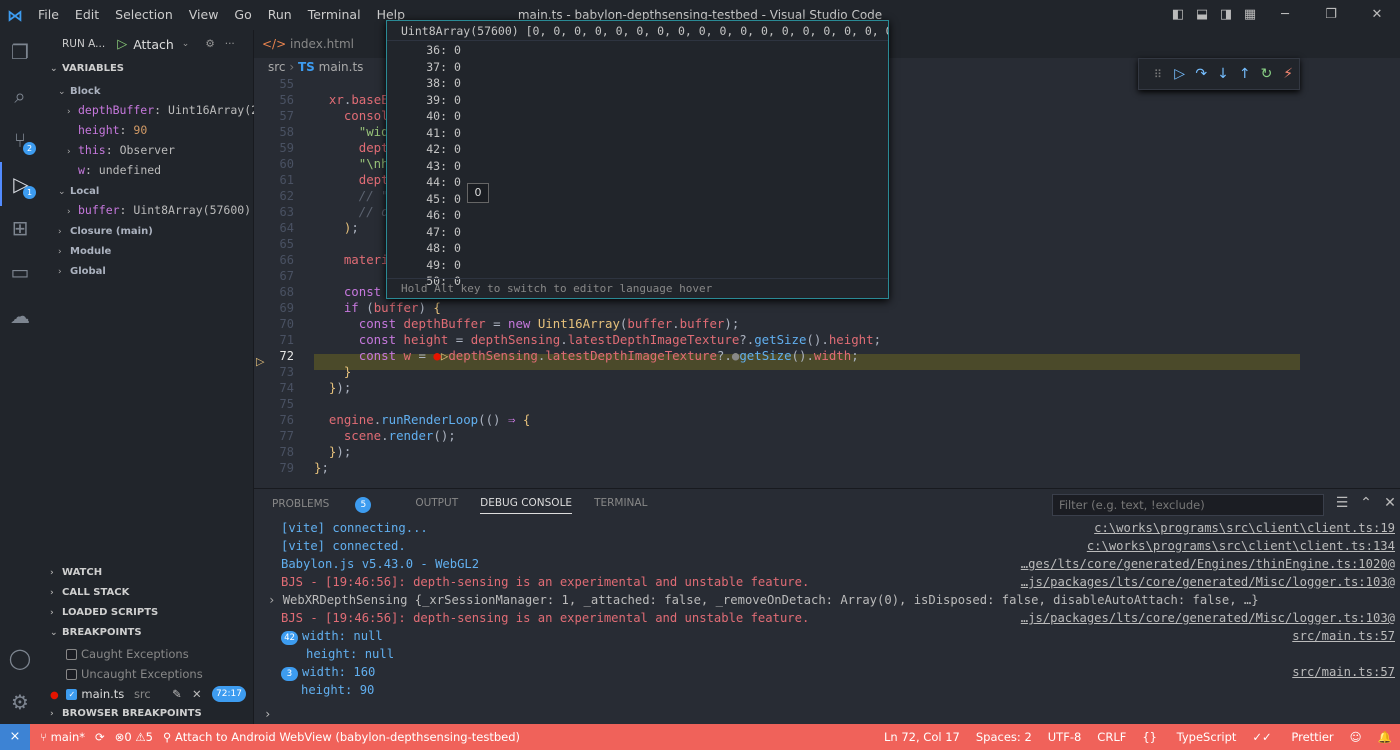  Describe the element at coordinates (1004, 737) in the screenshot. I see `indentation: Spaces: 2` at that location.